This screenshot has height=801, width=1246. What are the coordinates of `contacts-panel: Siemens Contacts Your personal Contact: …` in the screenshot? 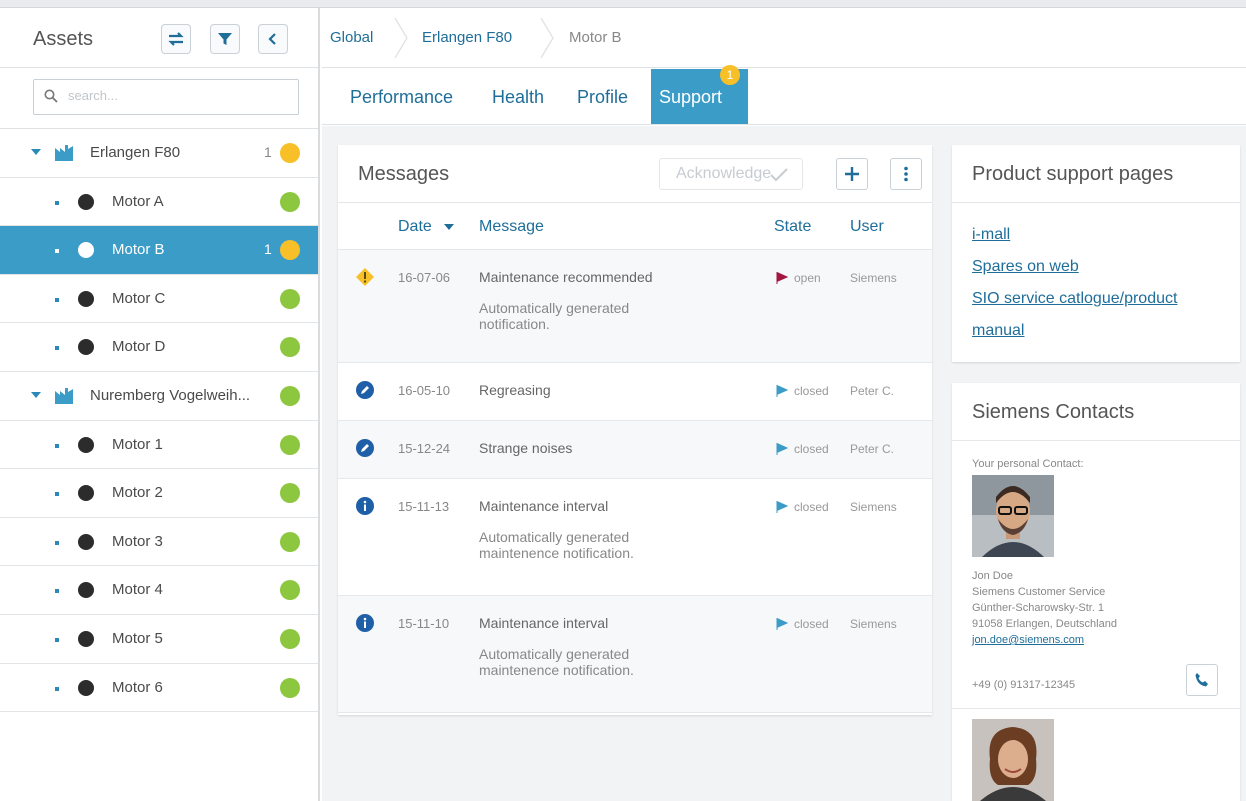 It's located at (1096, 592).